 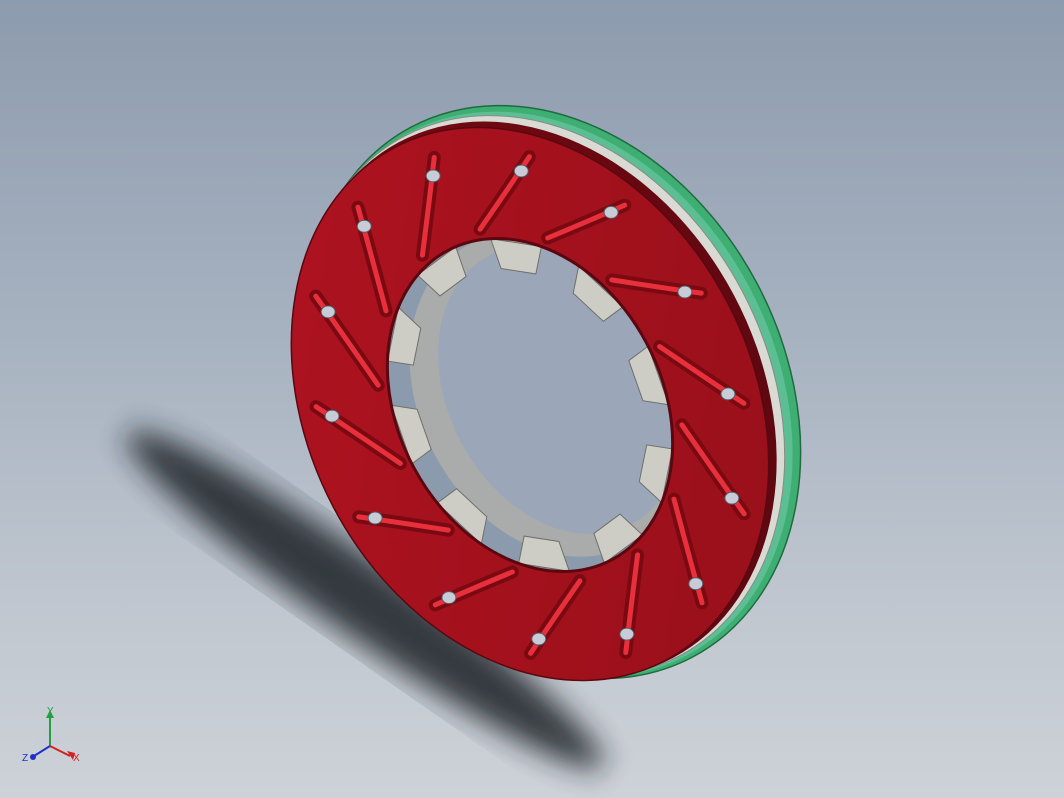 What do you see at coordinates (25, 758) in the screenshot?
I see `z-axis-label: Z` at bounding box center [25, 758].